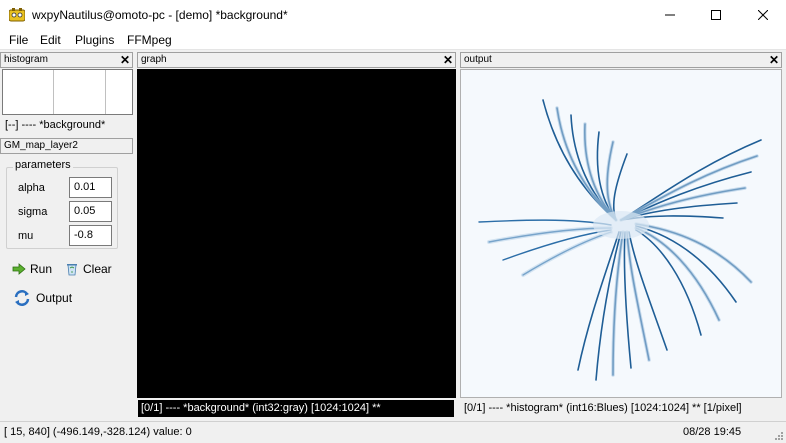 The image size is (786, 443). I want to click on graph-close-icon: ✕, so click(448, 60).